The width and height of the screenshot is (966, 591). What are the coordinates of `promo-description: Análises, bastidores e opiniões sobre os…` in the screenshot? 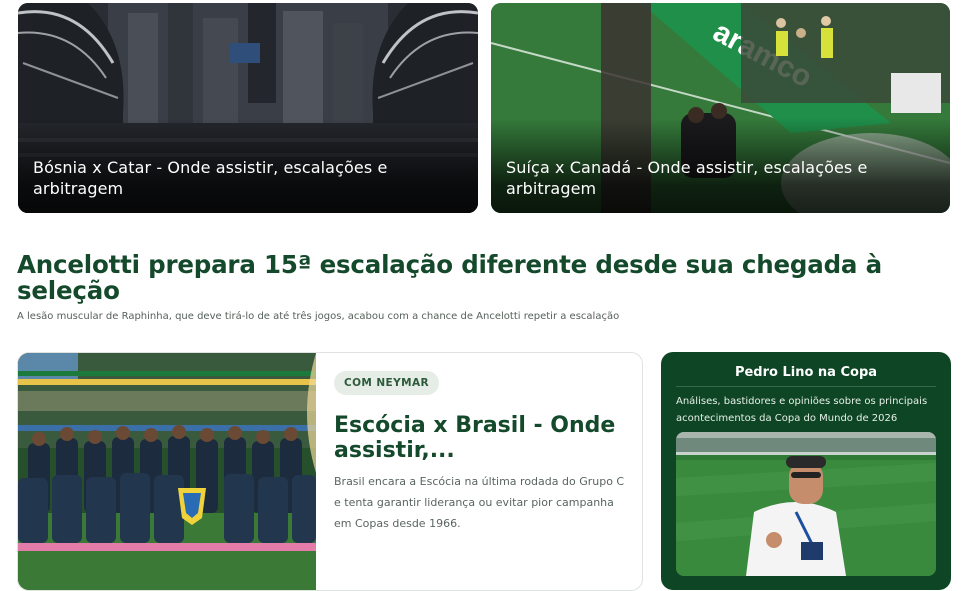 It's located at (802, 410).